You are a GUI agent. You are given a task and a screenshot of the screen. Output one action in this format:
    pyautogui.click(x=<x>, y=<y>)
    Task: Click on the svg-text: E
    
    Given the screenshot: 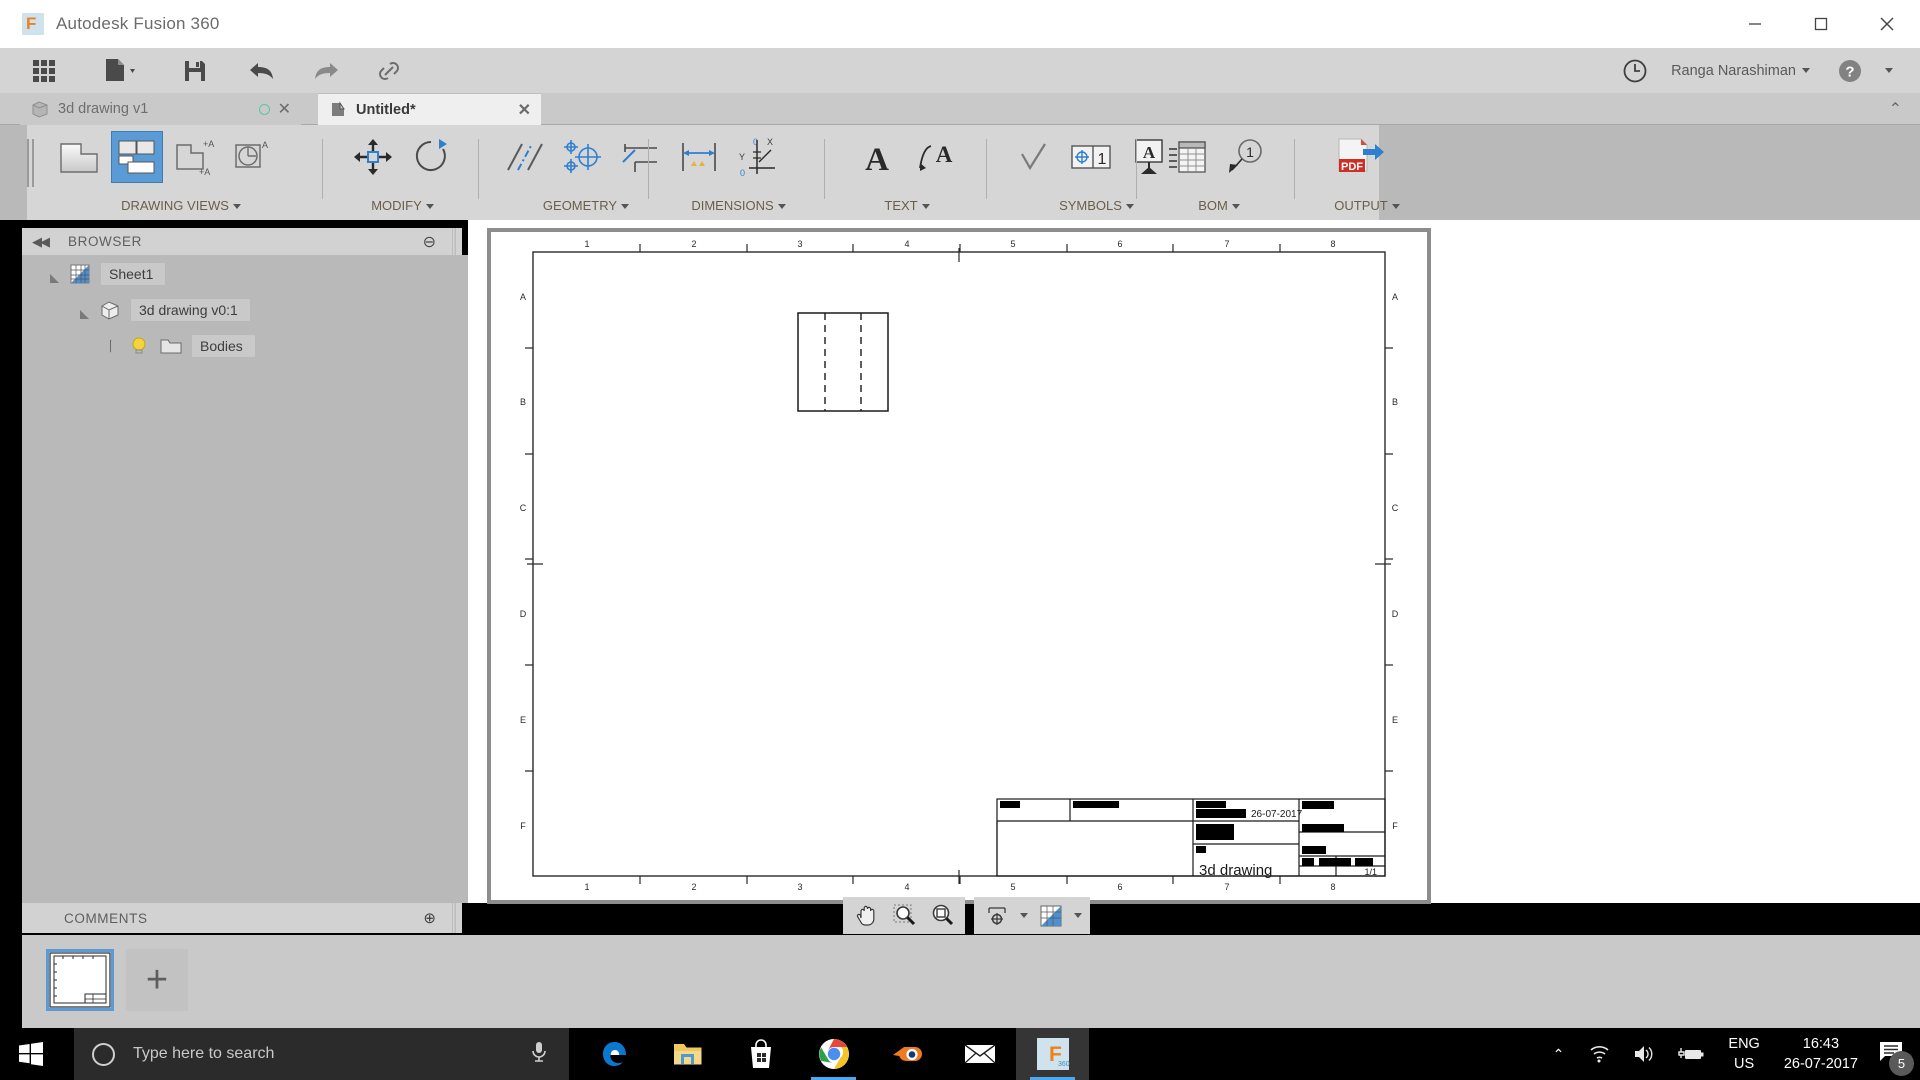 What is the action you would take?
    pyautogui.click(x=523, y=720)
    